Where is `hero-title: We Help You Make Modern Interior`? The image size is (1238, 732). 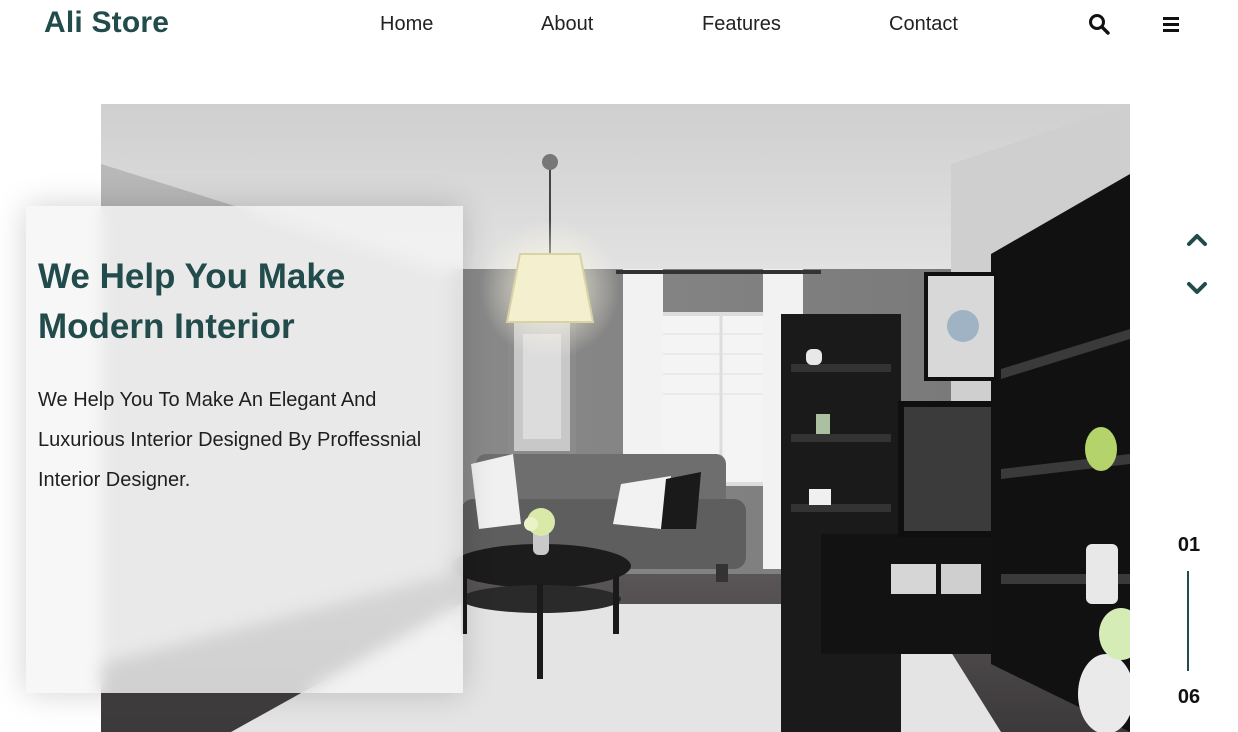 hero-title: We Help You Make Modern Interior is located at coordinates (192, 301).